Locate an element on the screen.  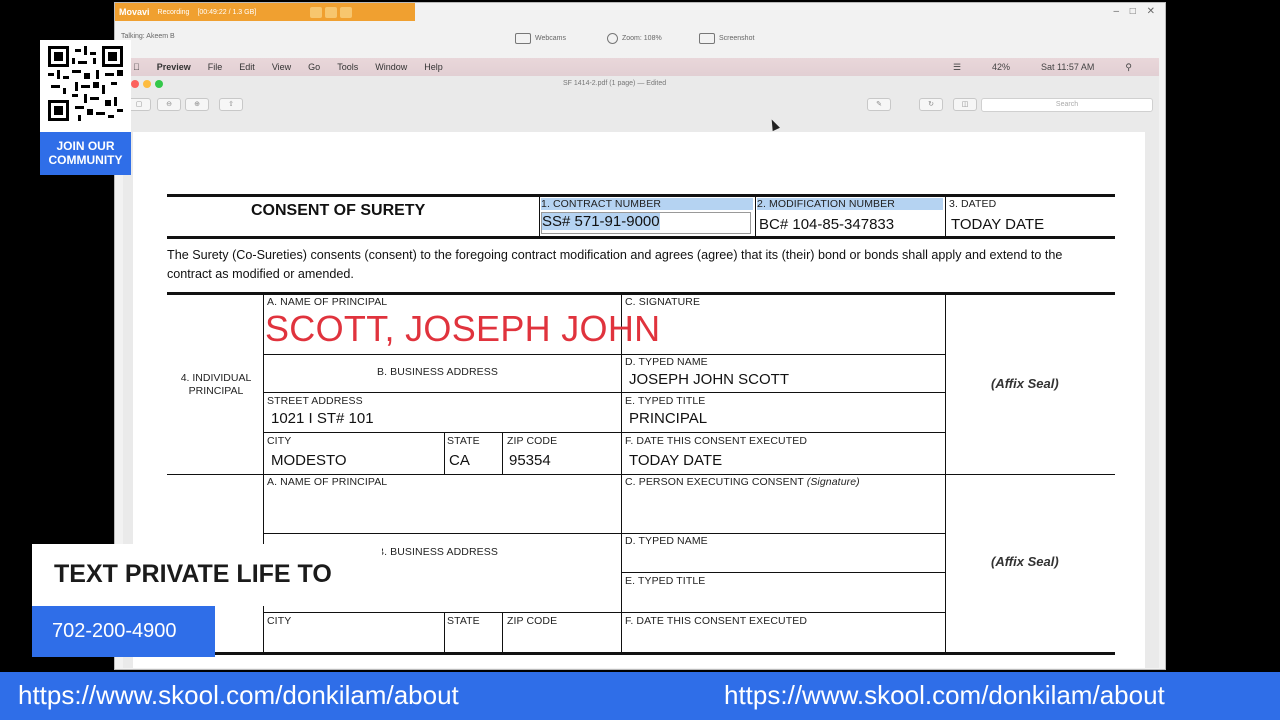
menu-edit: Edit is located at coordinates (247, 67).